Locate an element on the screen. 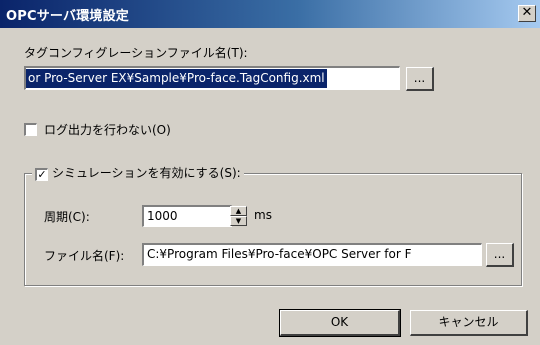  period-input: 1000 is located at coordinates (187, 216).